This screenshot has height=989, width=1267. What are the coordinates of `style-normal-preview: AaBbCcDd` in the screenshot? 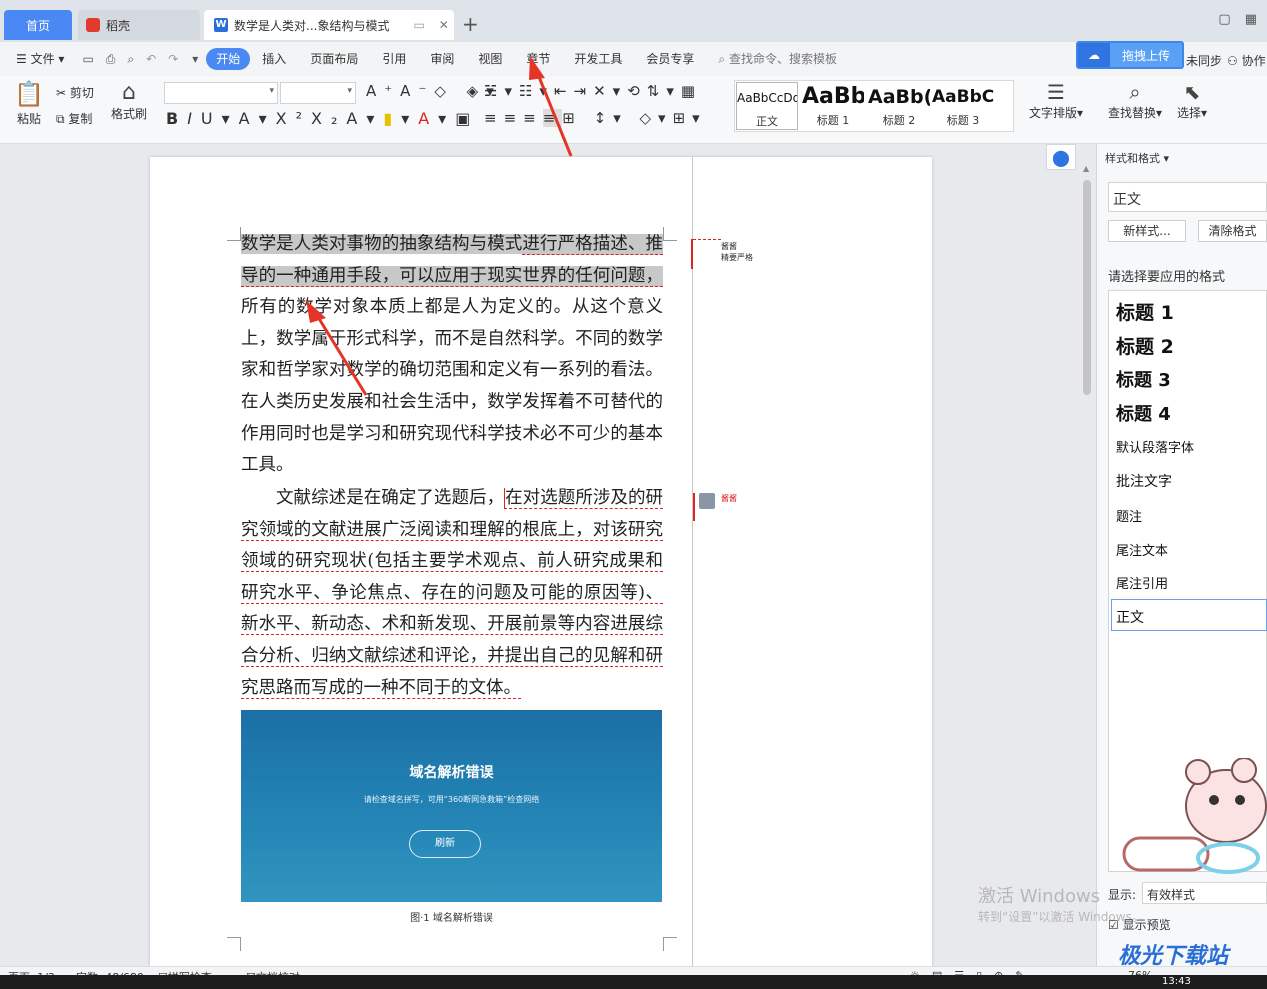 It's located at (767, 98).